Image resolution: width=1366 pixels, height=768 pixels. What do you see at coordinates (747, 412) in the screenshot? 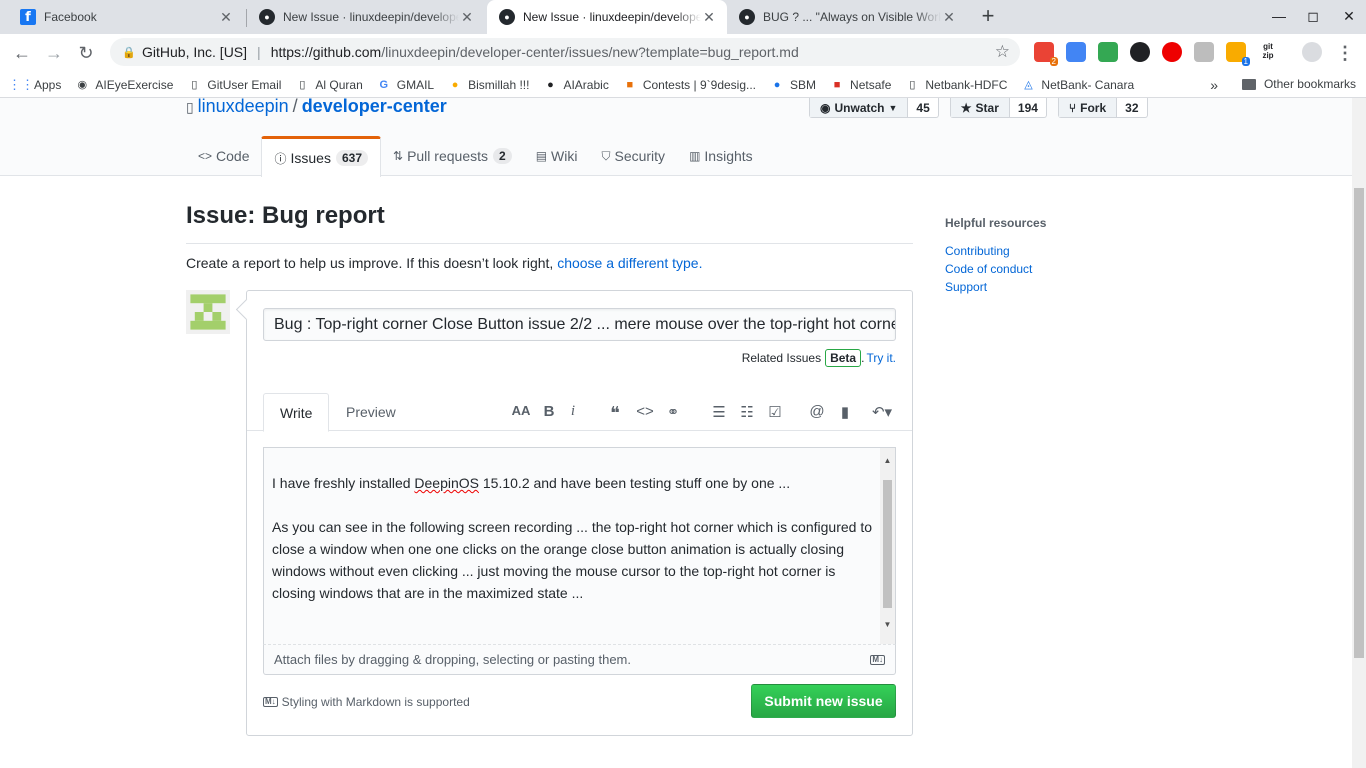
I see `list-ordered-icon: ☷` at bounding box center [747, 412].